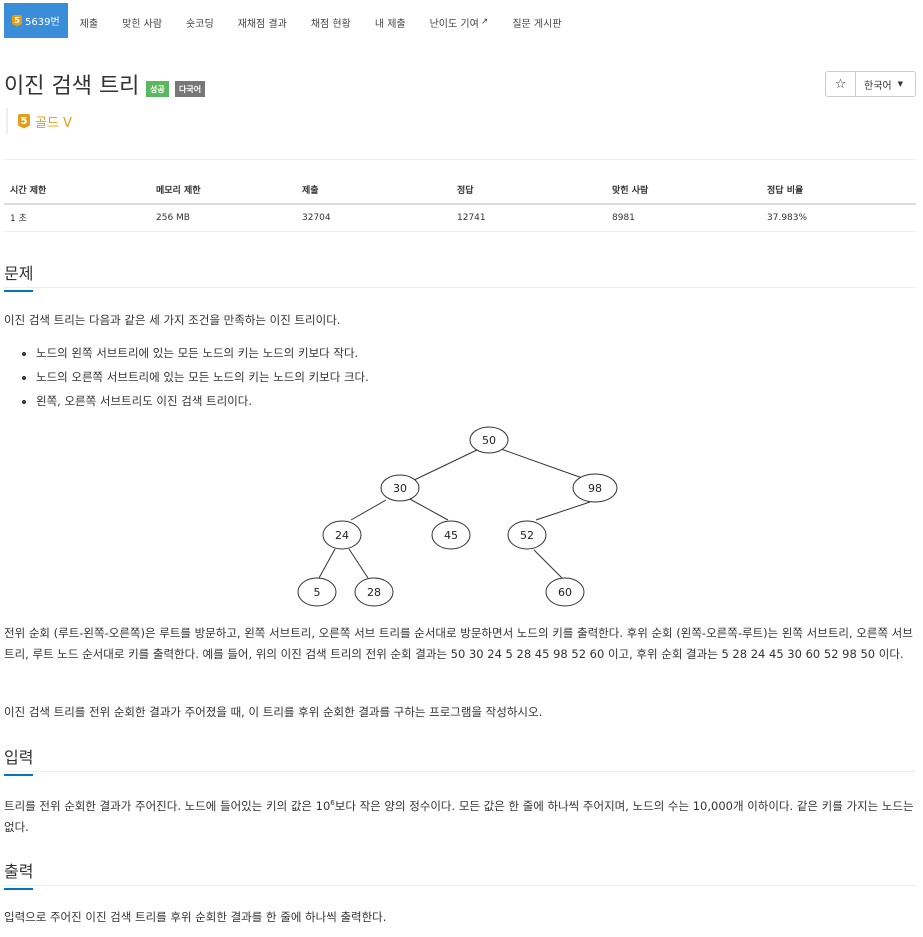  I want to click on problem-tier: 5 골드 V, so click(39, 121).